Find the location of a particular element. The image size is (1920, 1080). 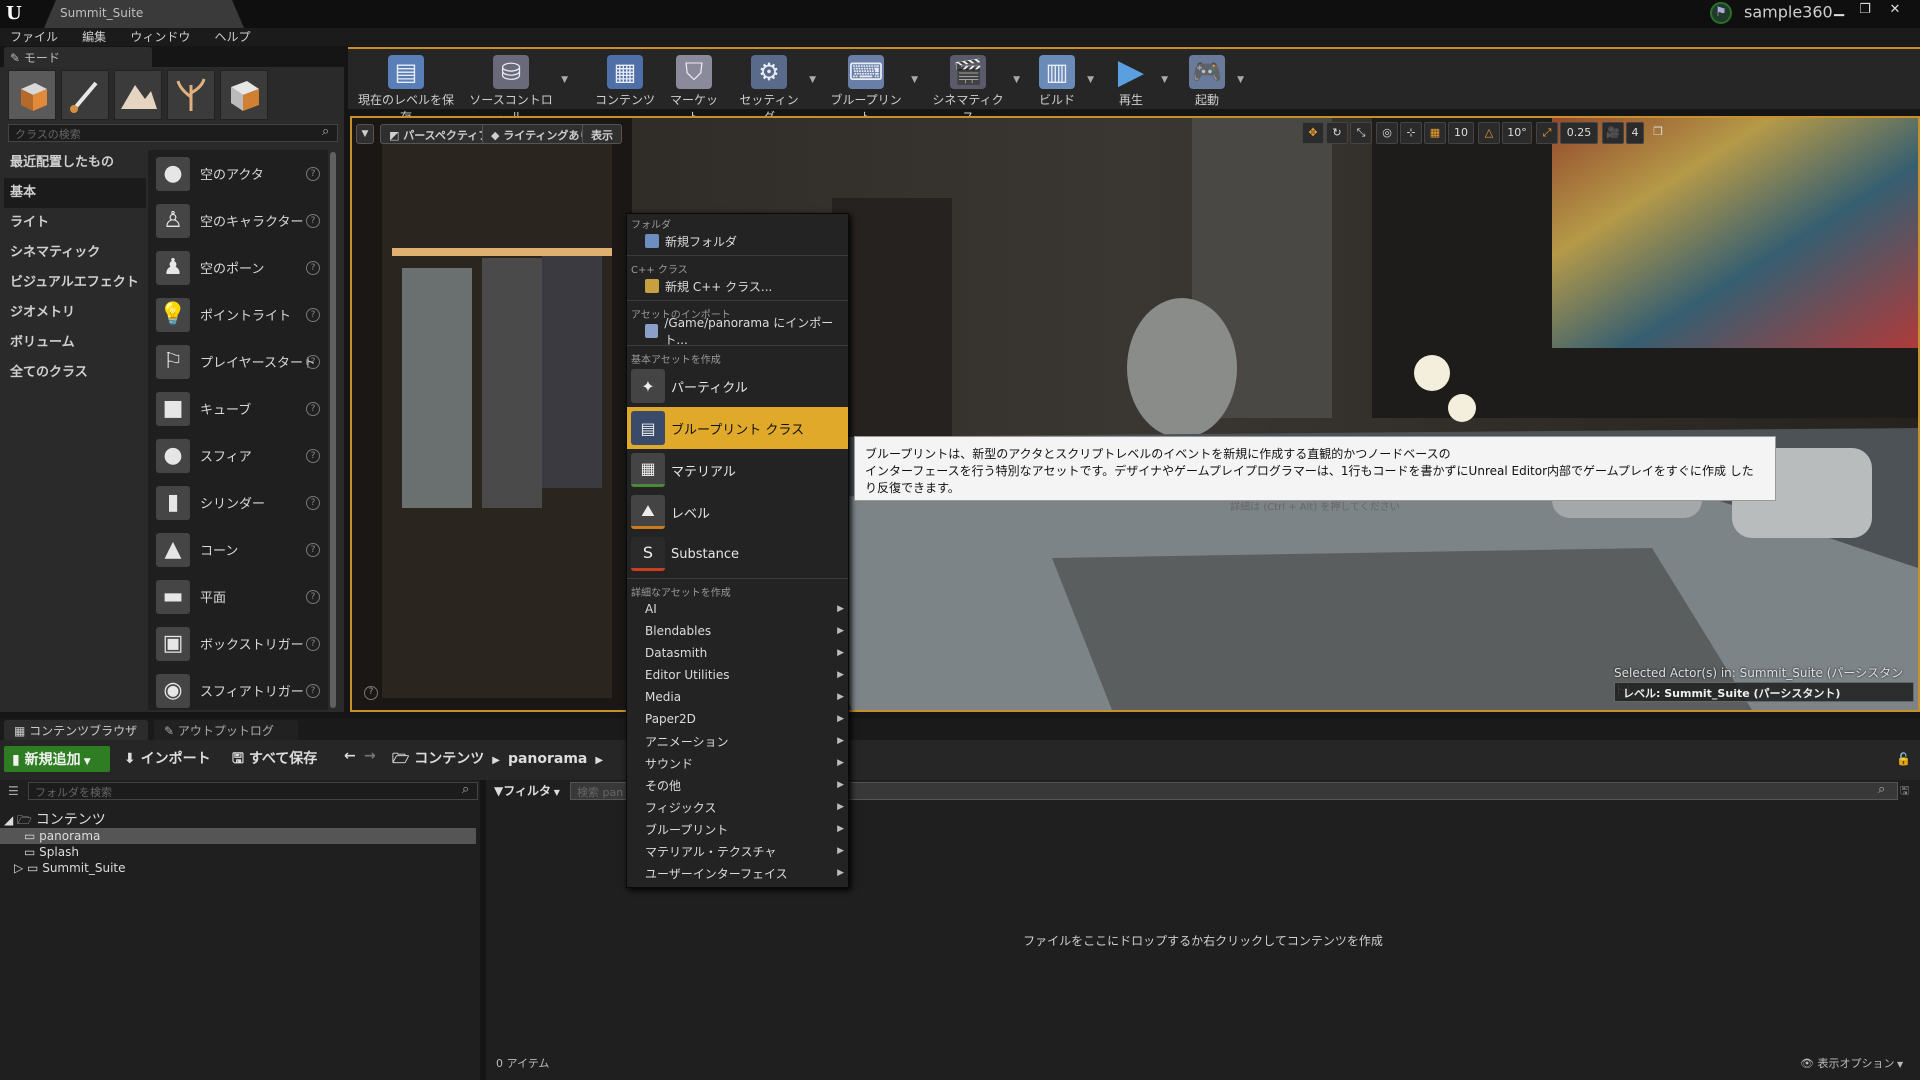

class-search-input: クラスの検索 is located at coordinates (173, 133).